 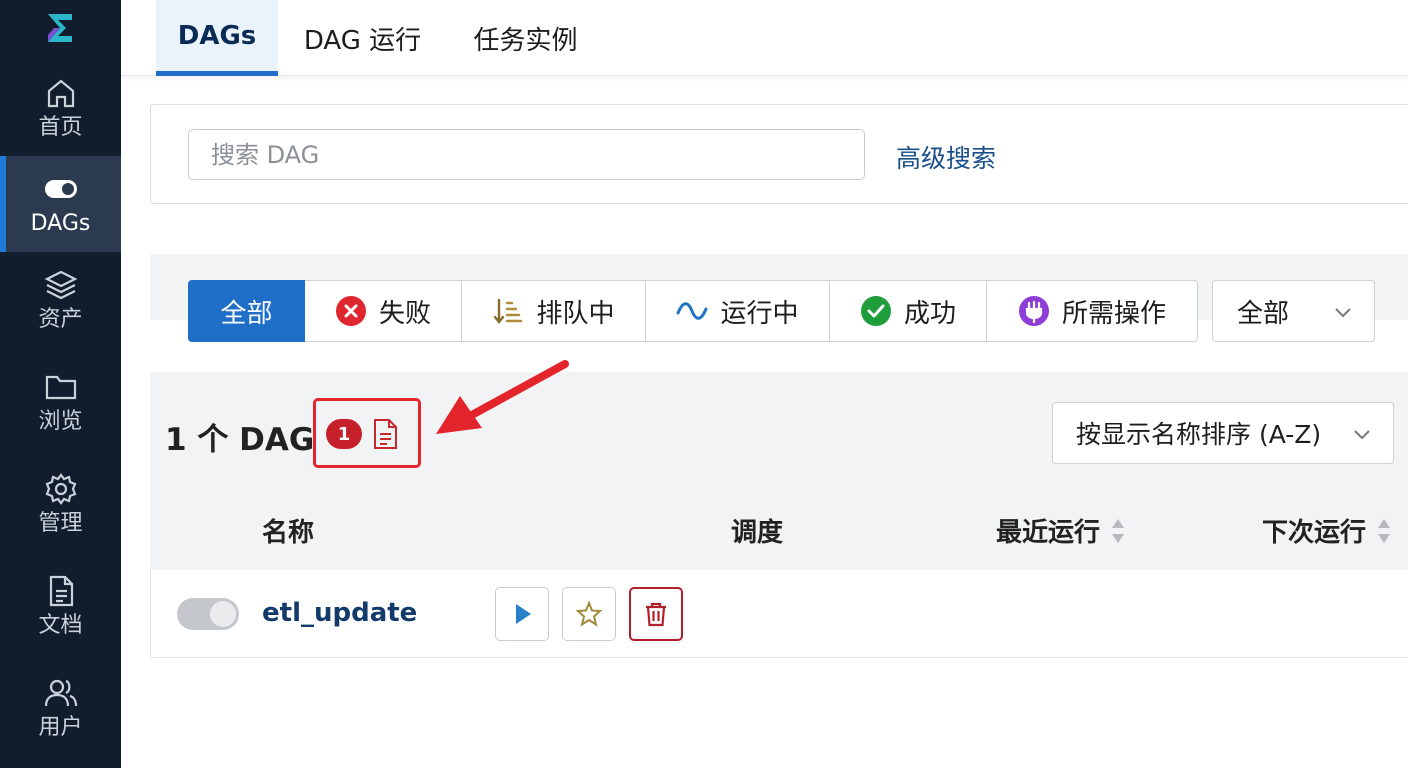 I want to click on delete-dag-button, so click(x=656, y=614).